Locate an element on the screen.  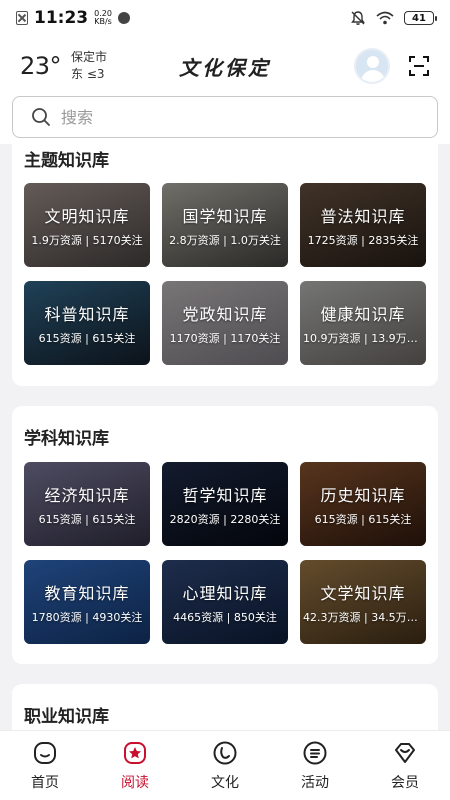
nav-label: 活动 is located at coordinates (315, 782).